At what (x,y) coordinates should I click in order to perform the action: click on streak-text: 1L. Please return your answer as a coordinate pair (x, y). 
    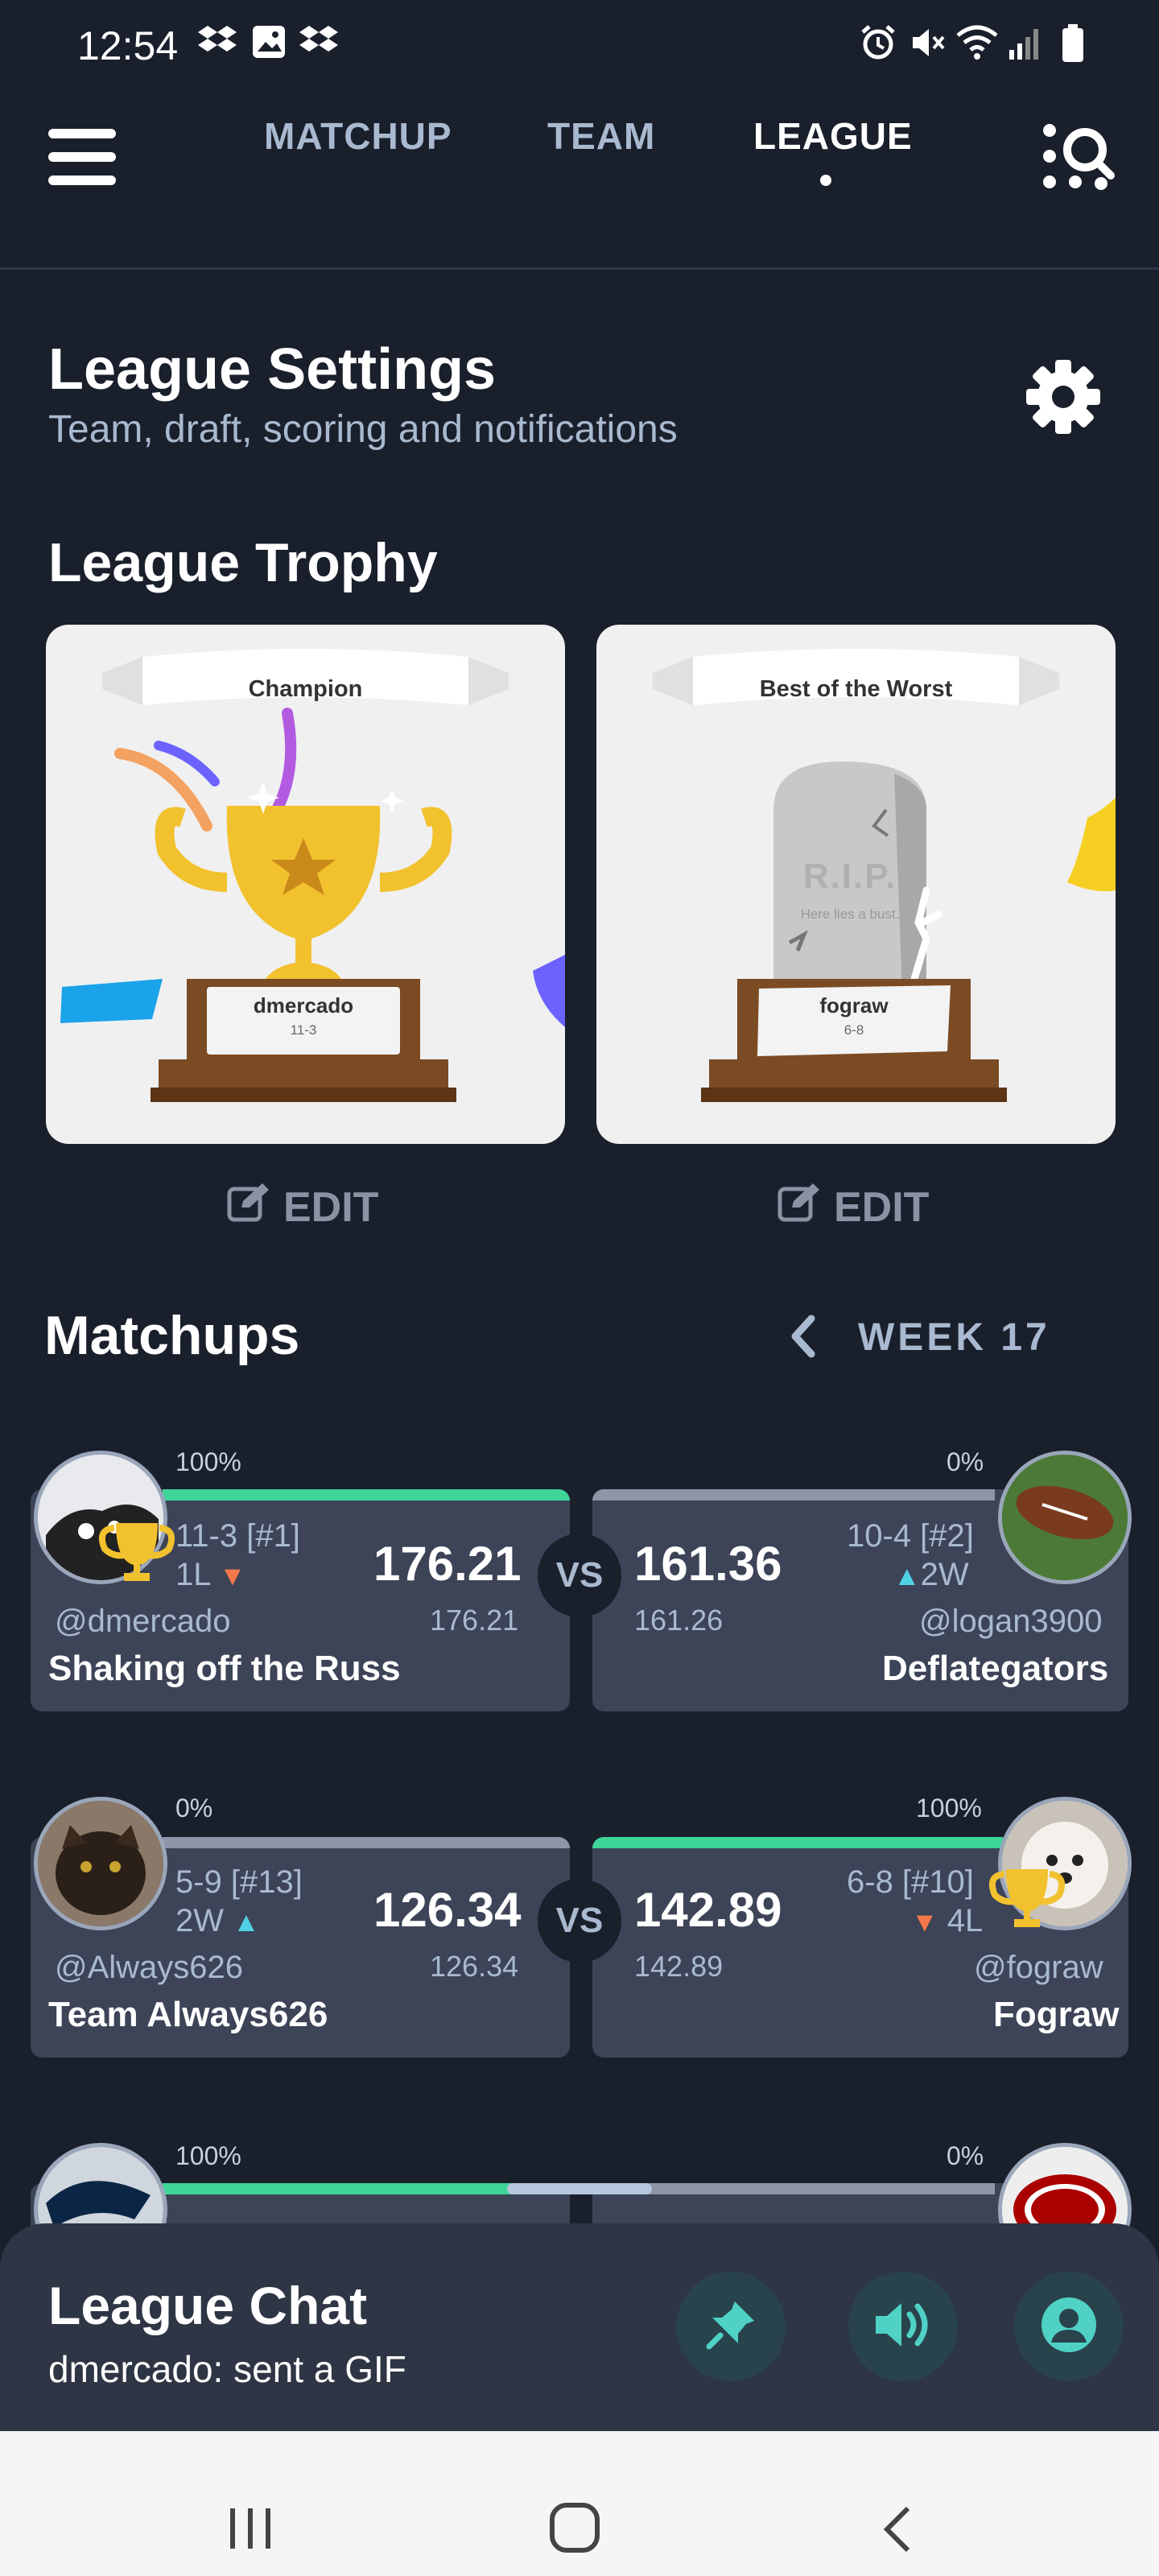
    Looking at the image, I should click on (193, 1574).